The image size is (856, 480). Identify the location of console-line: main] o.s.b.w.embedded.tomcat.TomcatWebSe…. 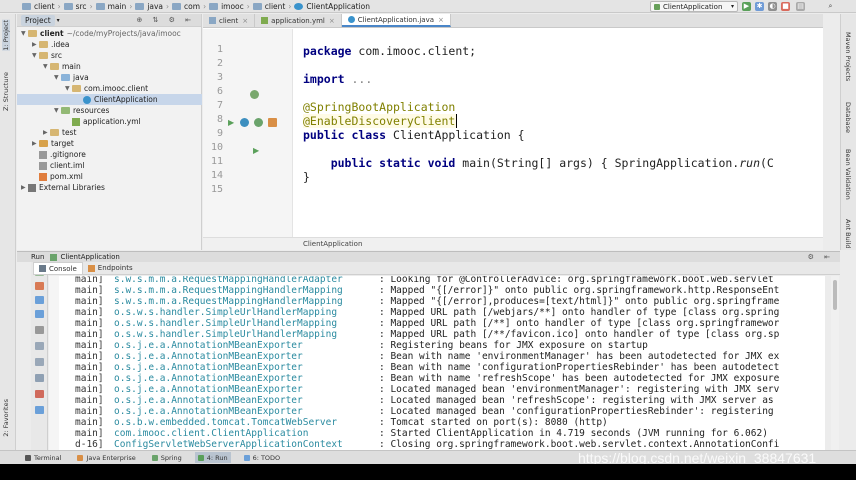
(437, 422).